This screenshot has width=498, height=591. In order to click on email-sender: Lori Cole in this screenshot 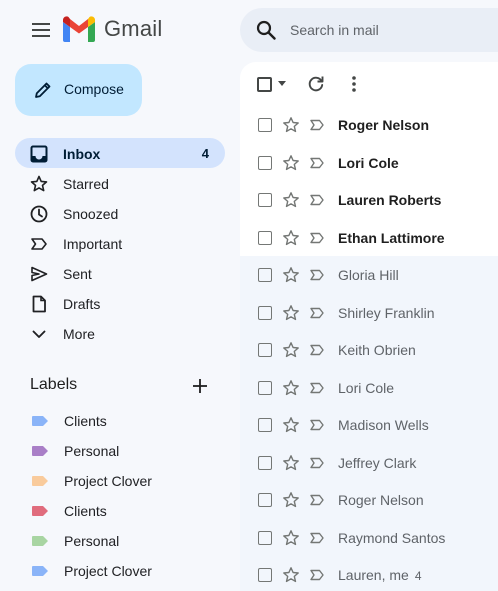, I will do `click(366, 388)`.